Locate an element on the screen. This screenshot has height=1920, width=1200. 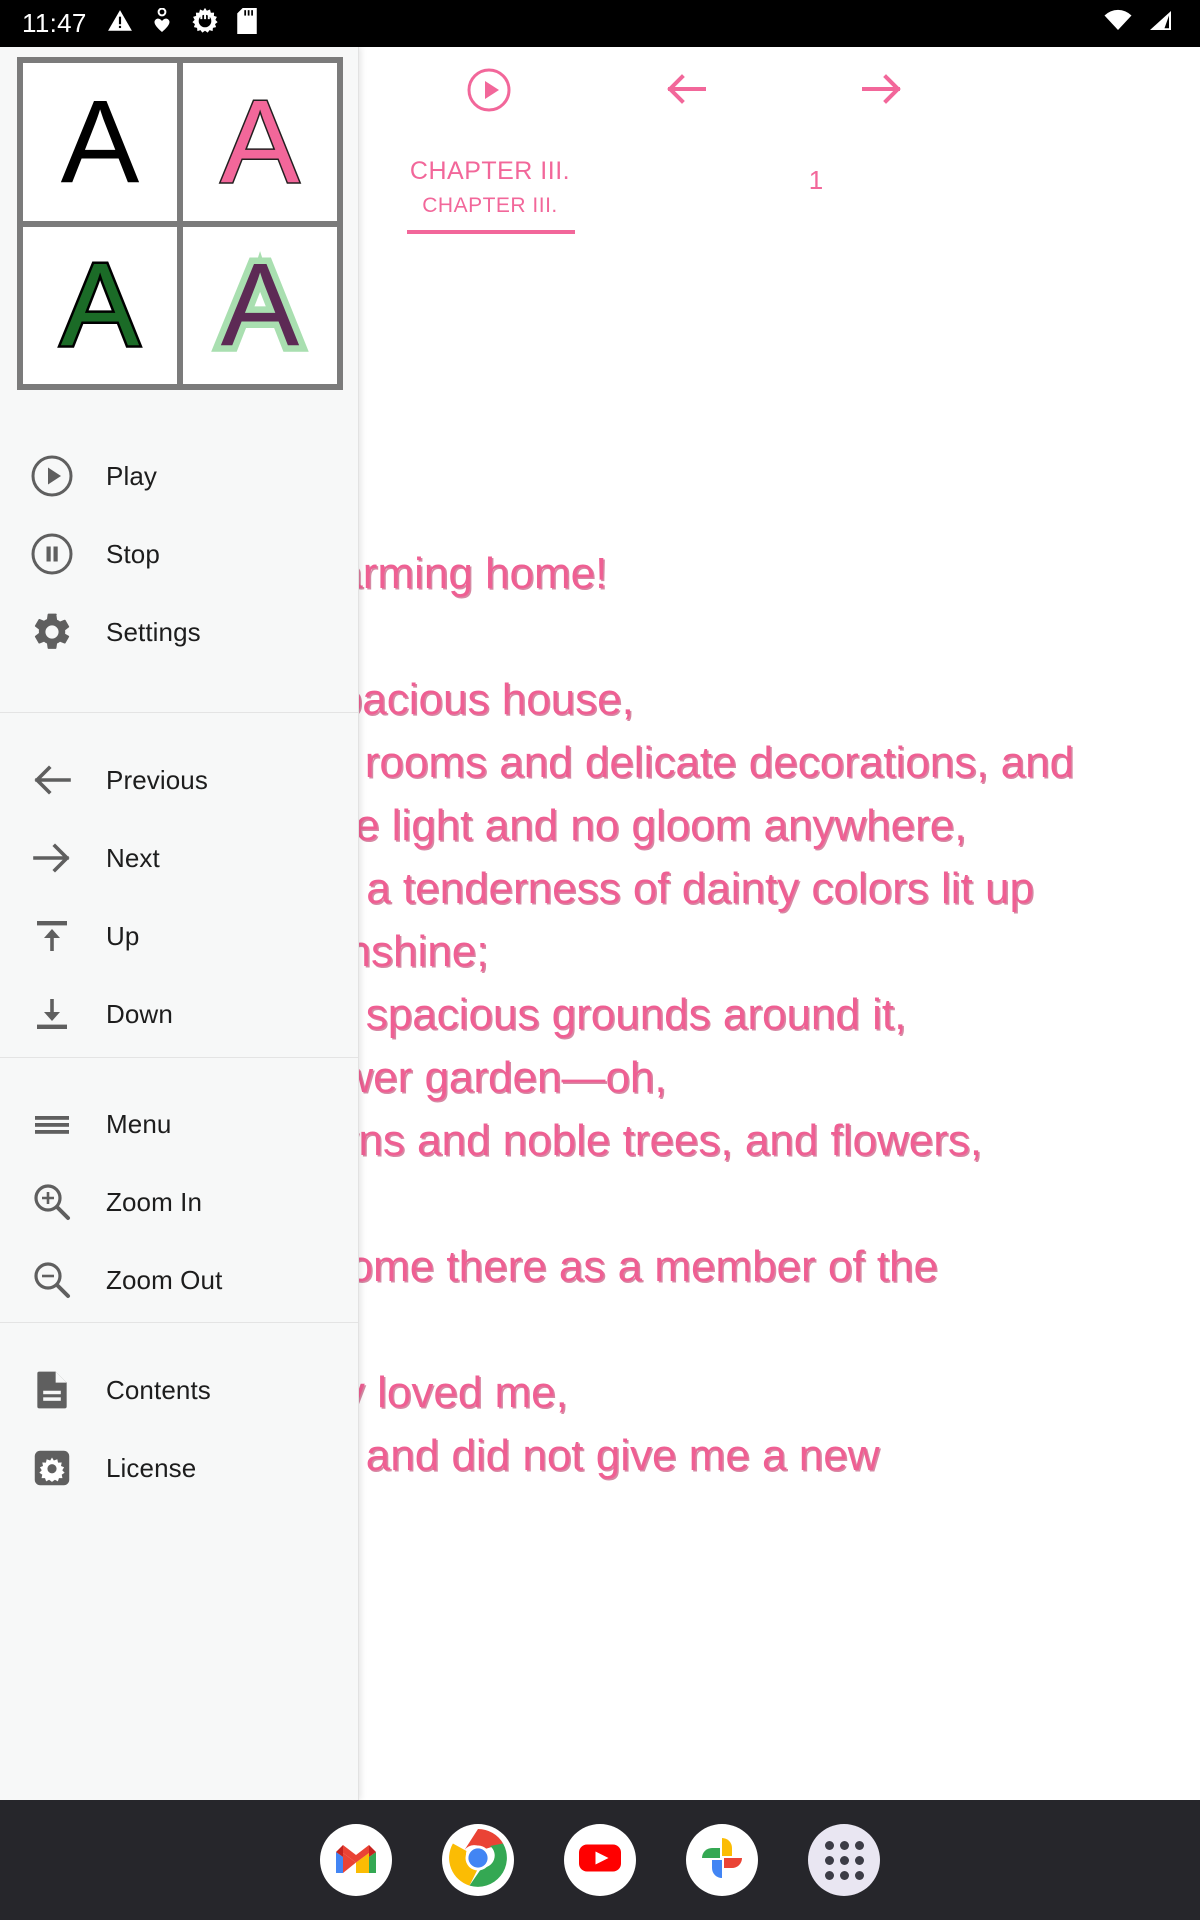
style-option-pink-outline: A is located at coordinates (260, 142).